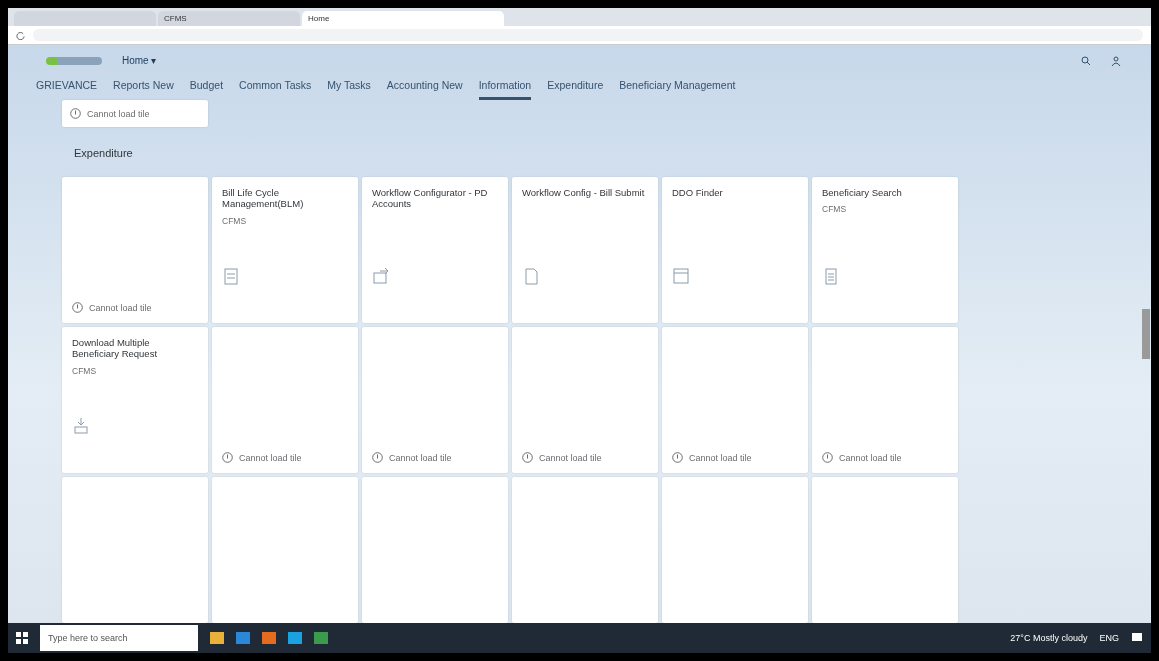 This screenshot has width=1159, height=661. Describe the element at coordinates (505, 86) in the screenshot. I see `nav-tab: Information` at that location.